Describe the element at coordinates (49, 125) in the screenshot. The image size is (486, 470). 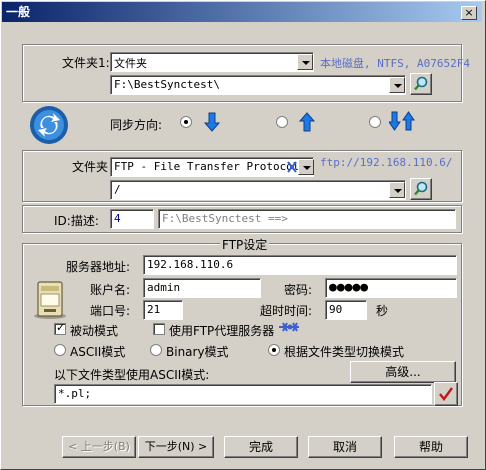
I see `sync-logo-icon` at that location.